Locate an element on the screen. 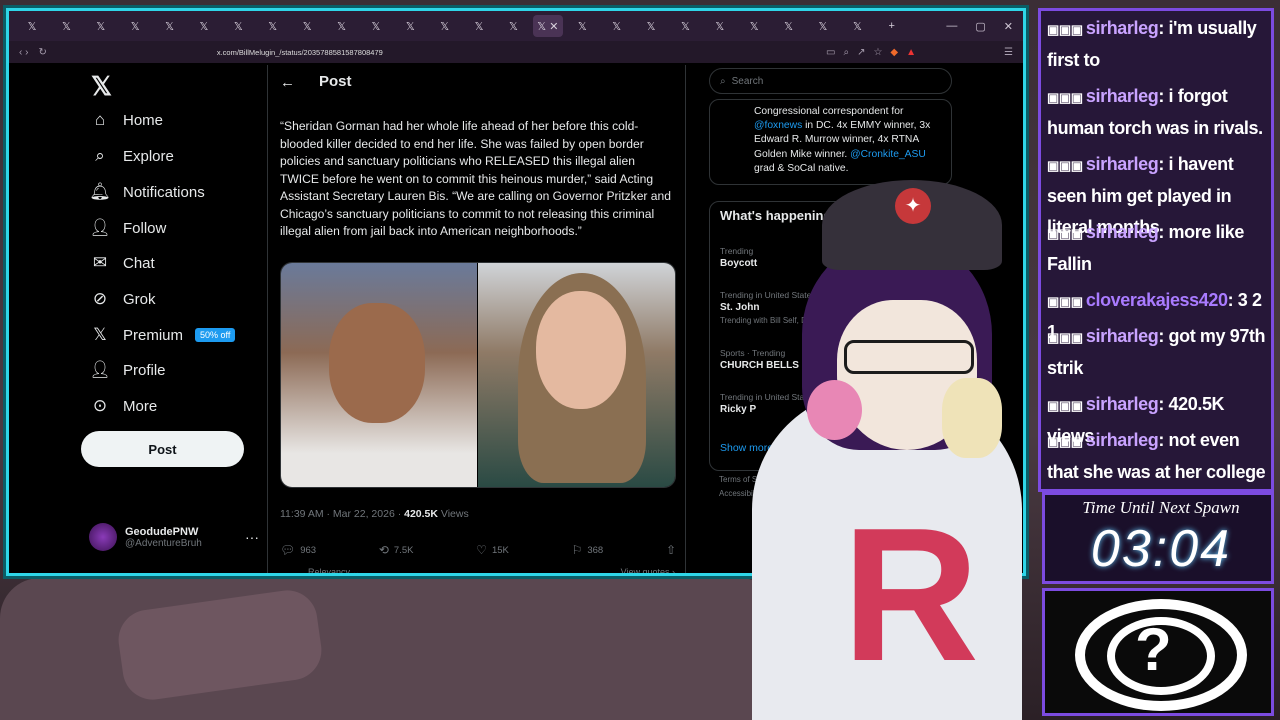 This screenshot has width=1280, height=720. pink-plush is located at coordinates (834, 410).